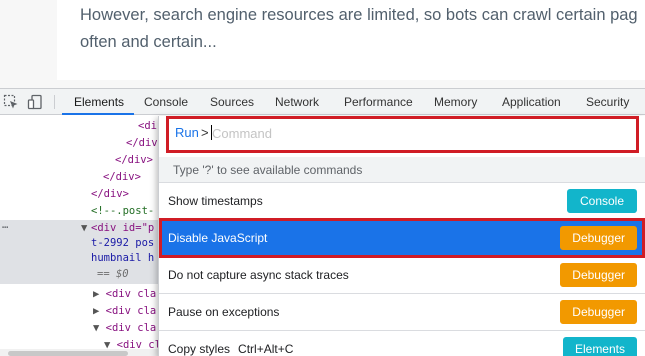  What do you see at coordinates (402, 170) in the screenshot?
I see `command-hint-bar: Type '?' to see available commands` at bounding box center [402, 170].